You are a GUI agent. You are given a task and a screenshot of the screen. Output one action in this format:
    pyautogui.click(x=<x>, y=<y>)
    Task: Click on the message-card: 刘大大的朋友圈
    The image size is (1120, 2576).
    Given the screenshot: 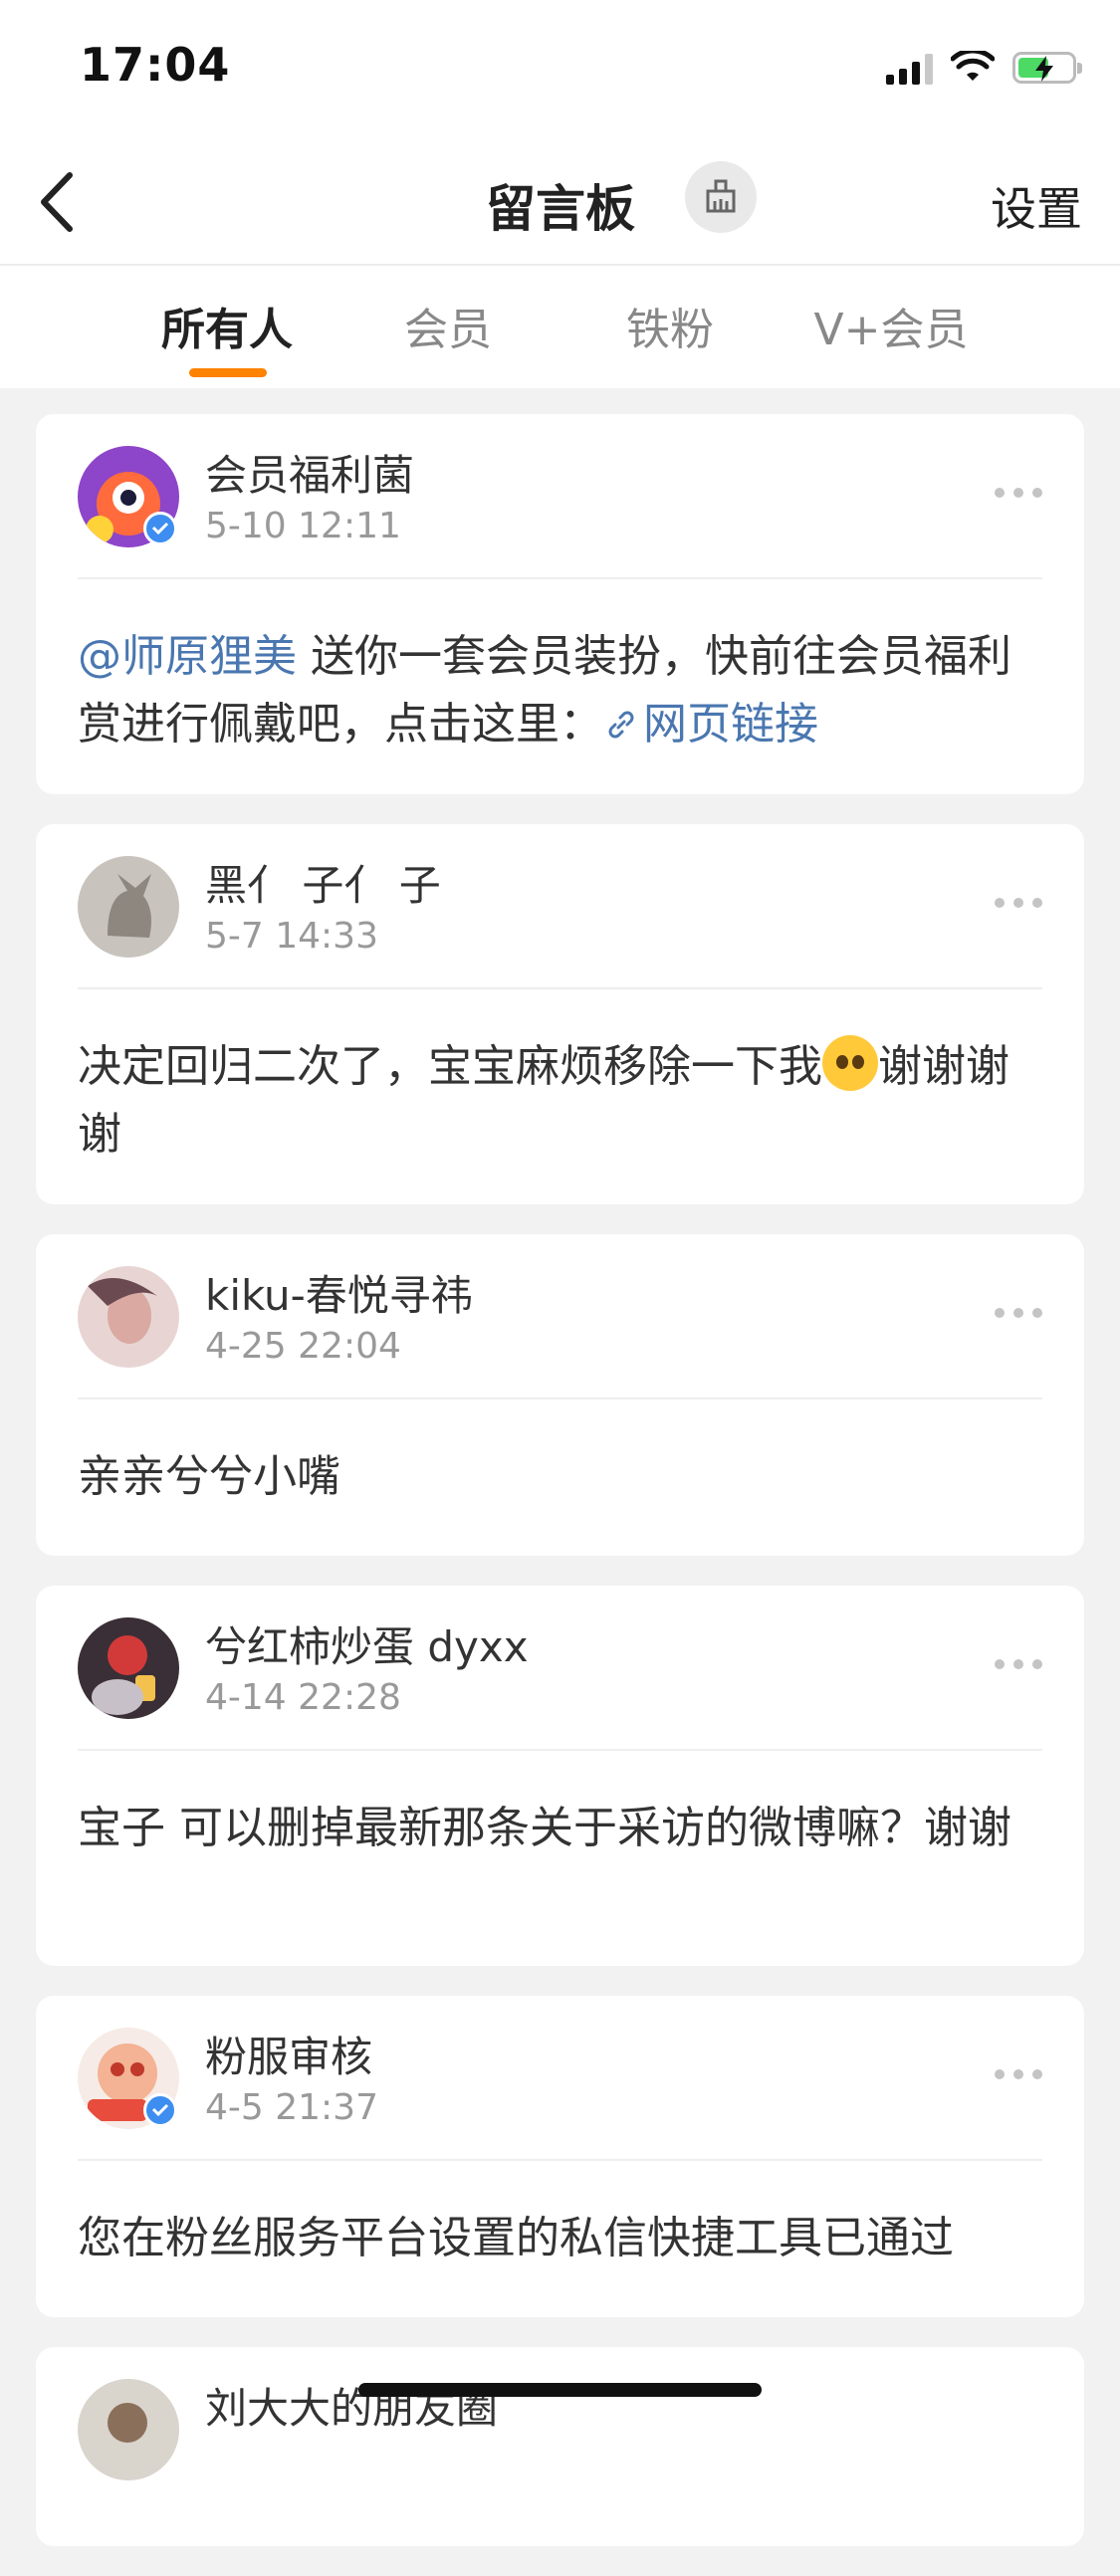 What is the action you would take?
    pyautogui.click(x=560, y=2446)
    